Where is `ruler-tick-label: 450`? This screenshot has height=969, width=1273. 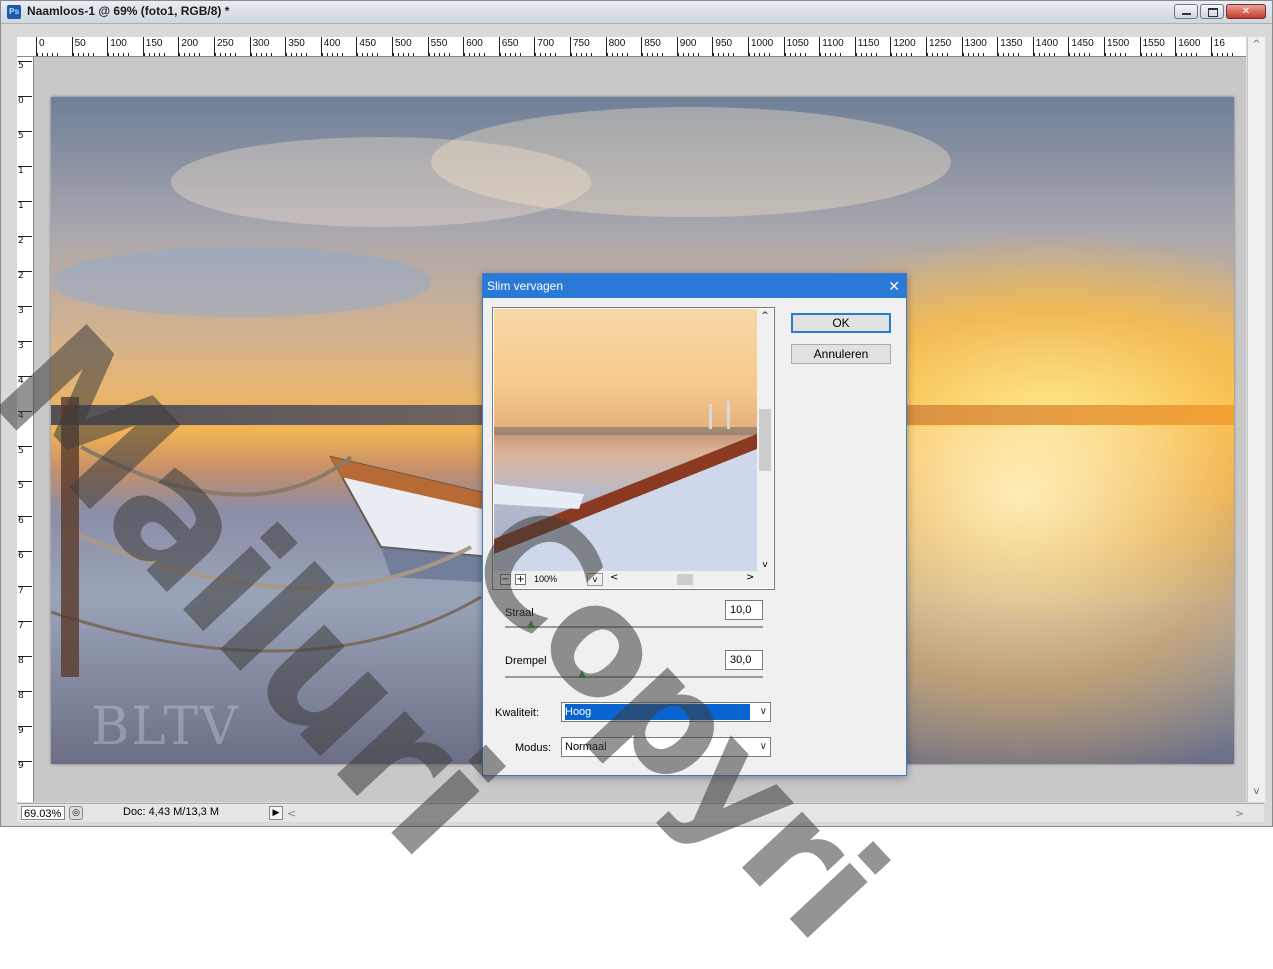 ruler-tick-label: 450 is located at coordinates (368, 46).